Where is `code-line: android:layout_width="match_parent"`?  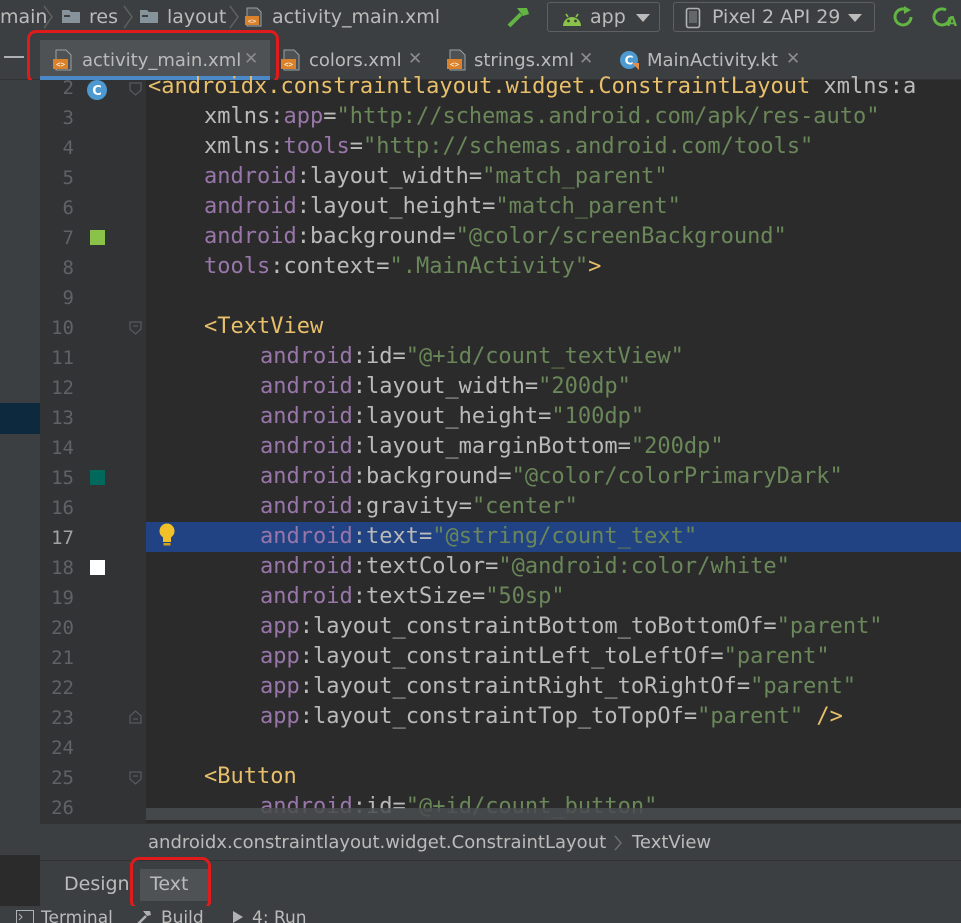
code-line: android:layout_width="match_parent" is located at coordinates (436, 176).